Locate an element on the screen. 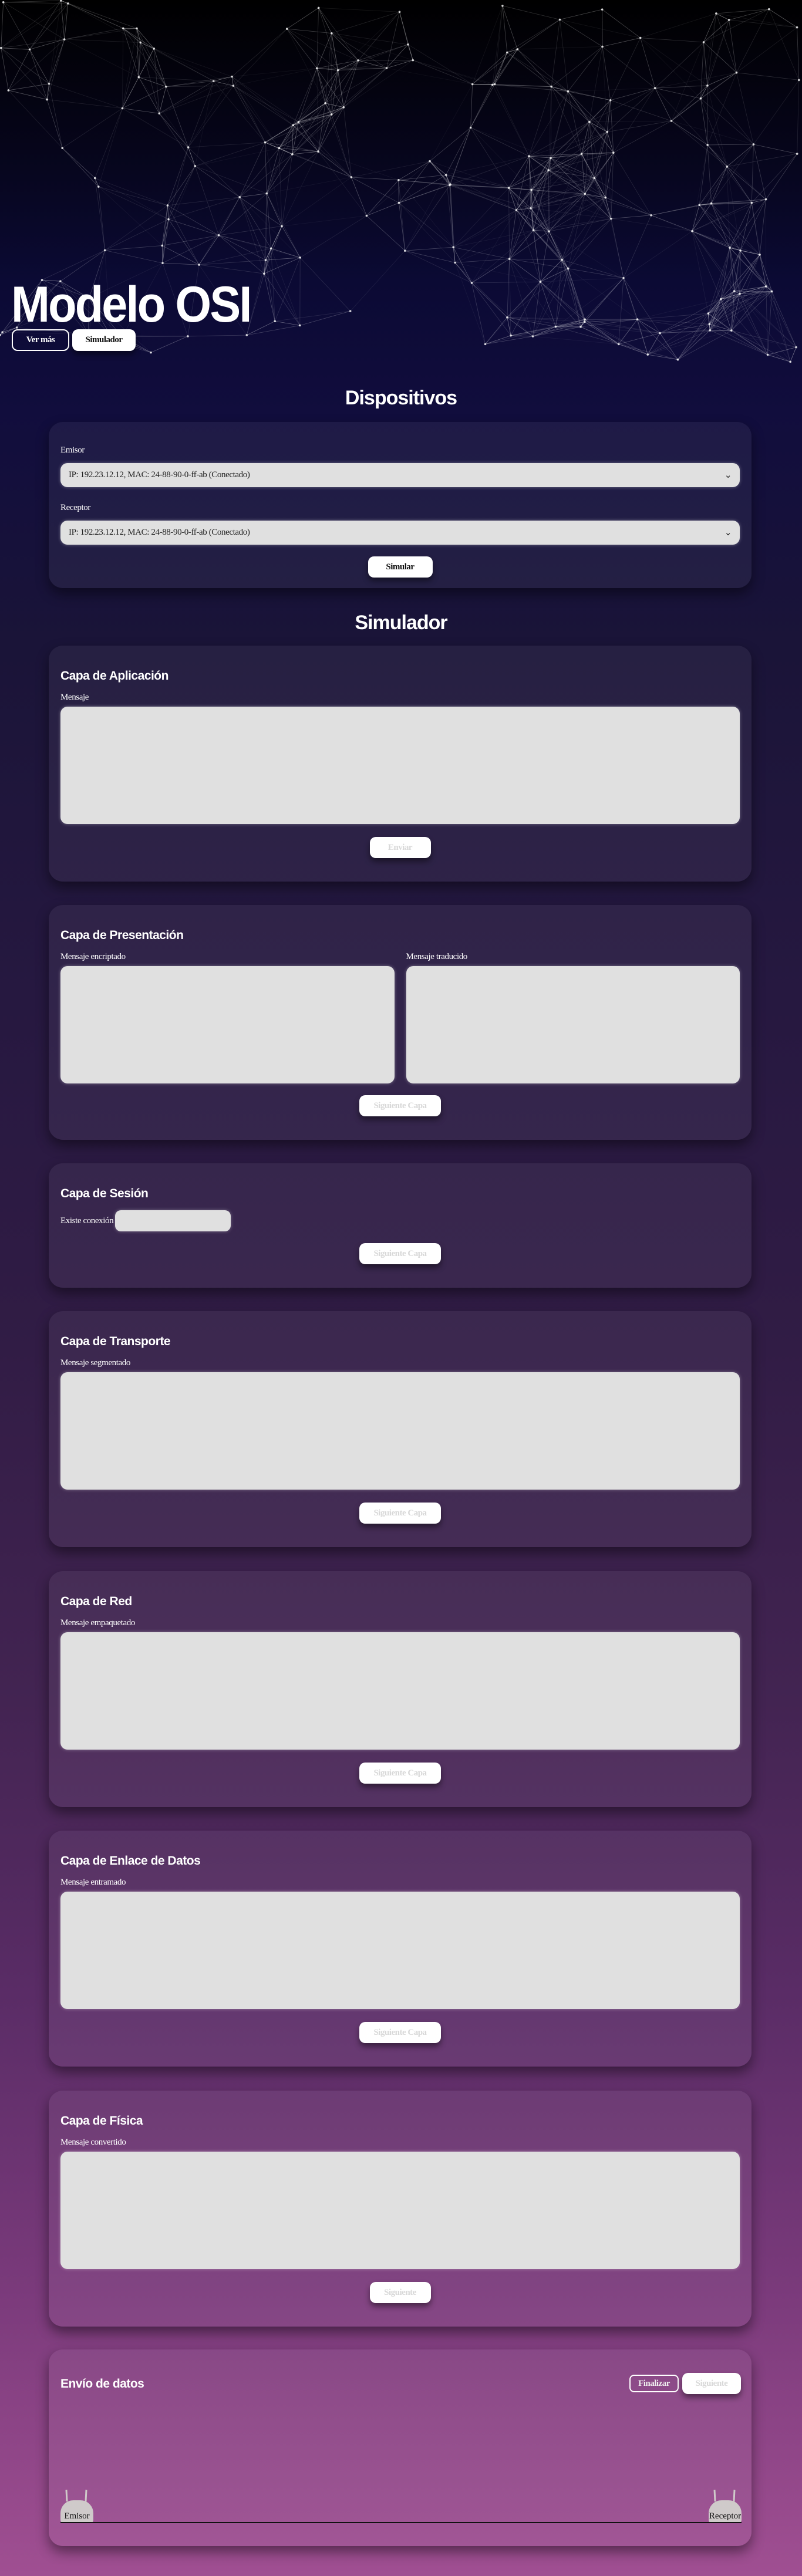 The height and width of the screenshot is (2576, 802). converted-message-field is located at coordinates (400, 2210).